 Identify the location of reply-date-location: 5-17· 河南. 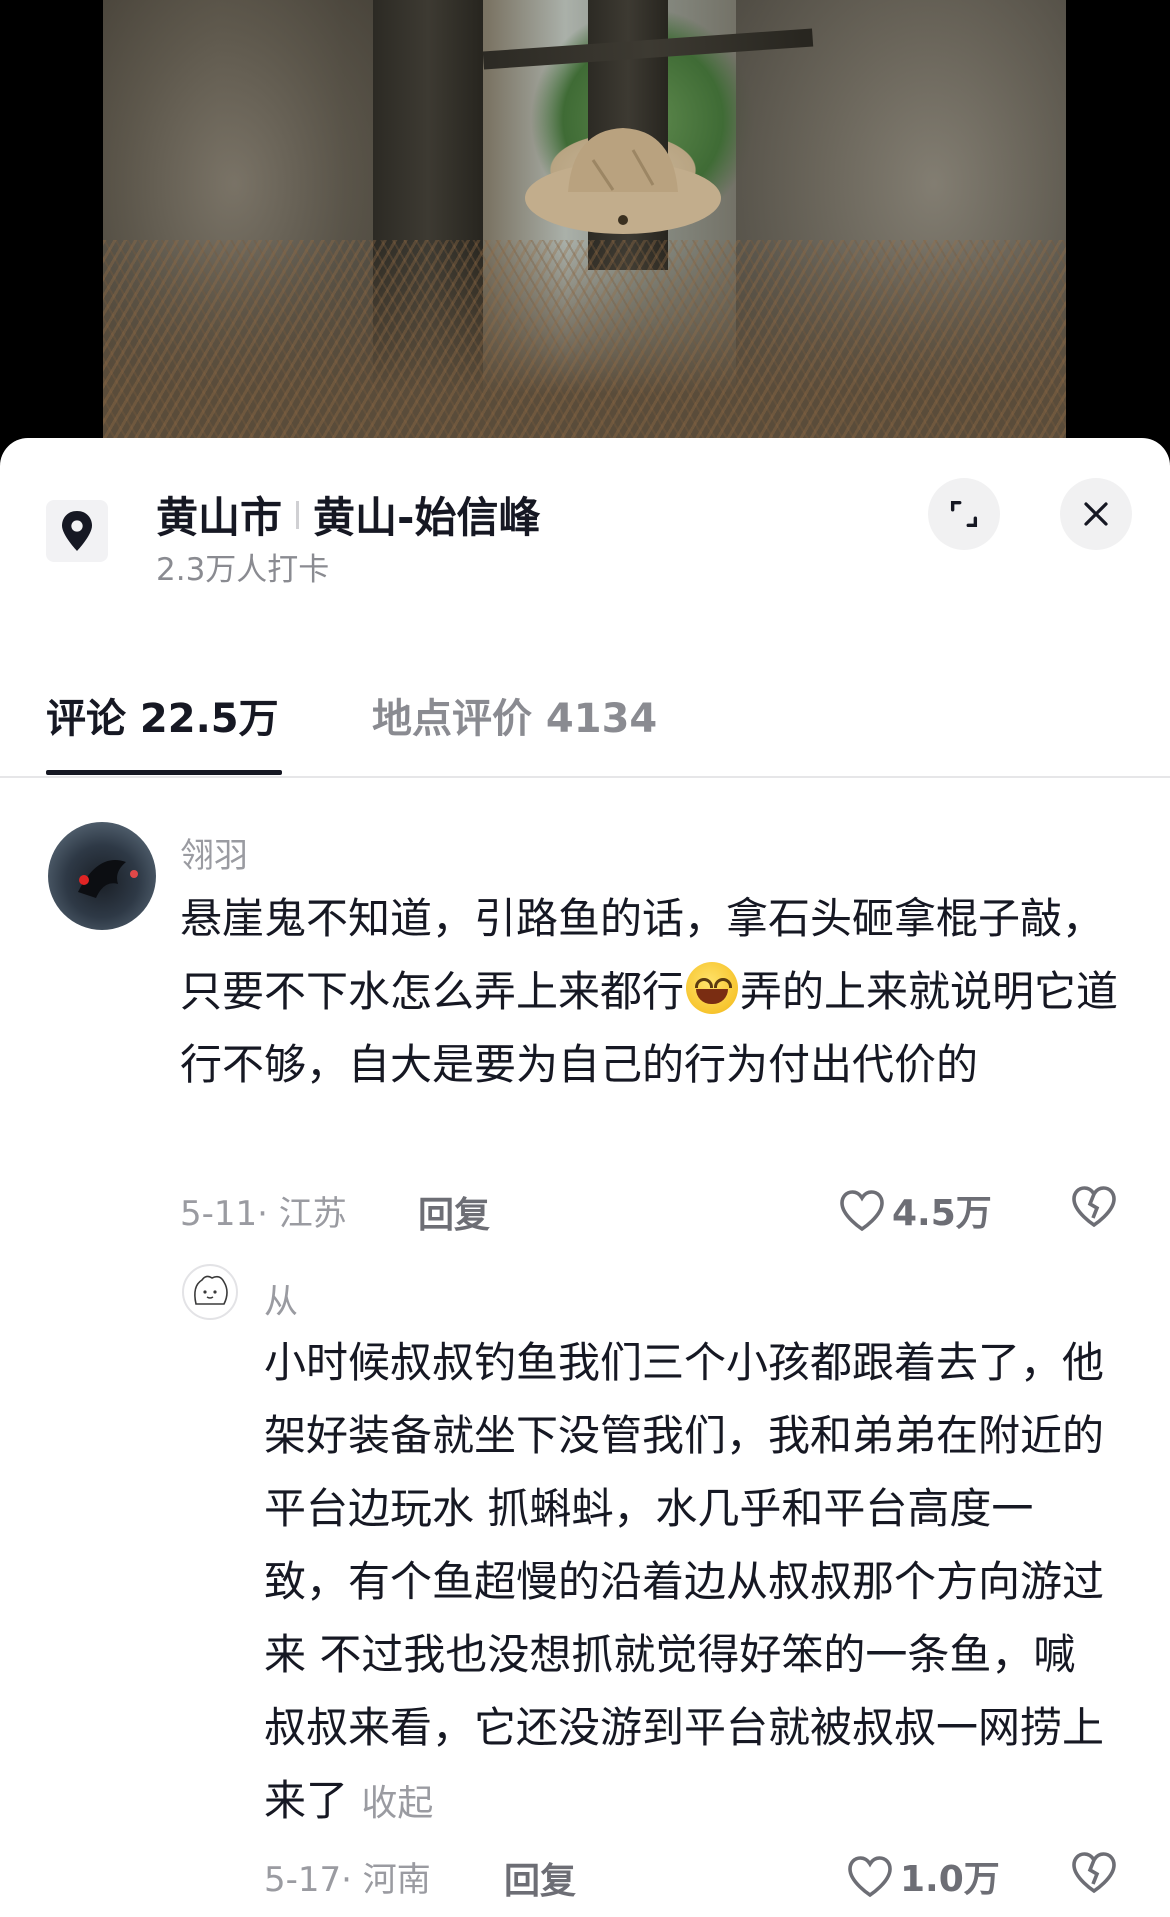
(347, 1880).